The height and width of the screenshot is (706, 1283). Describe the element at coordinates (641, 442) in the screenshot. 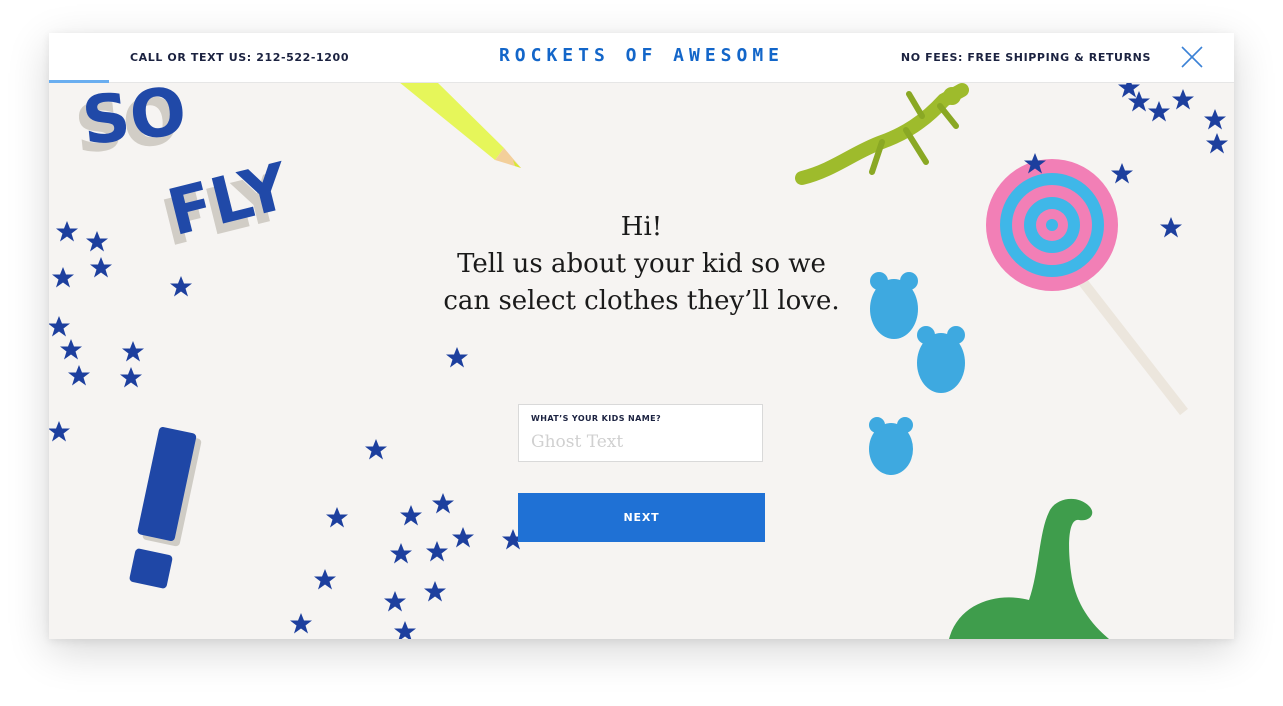

I see `kid-name-input` at that location.